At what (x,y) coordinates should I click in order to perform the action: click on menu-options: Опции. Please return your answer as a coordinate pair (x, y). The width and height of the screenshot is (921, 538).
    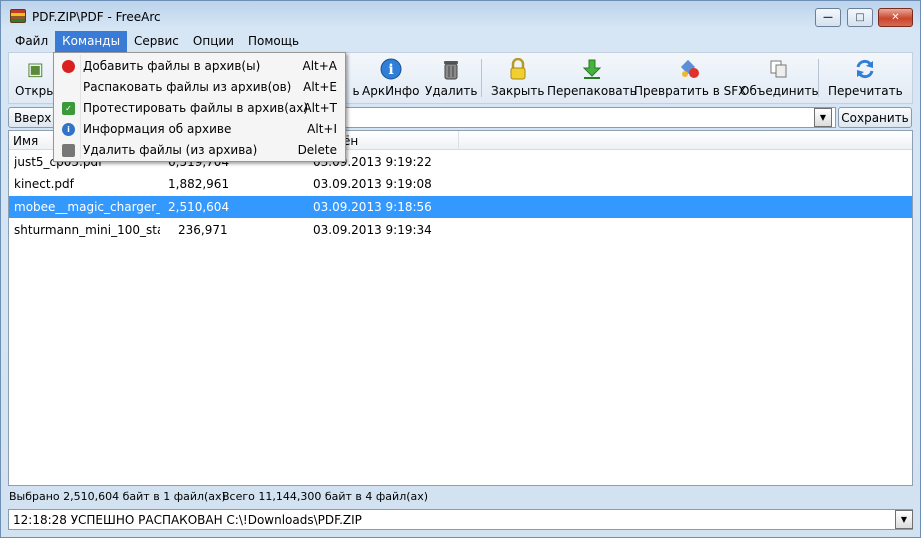
    Looking at the image, I should click on (213, 41).